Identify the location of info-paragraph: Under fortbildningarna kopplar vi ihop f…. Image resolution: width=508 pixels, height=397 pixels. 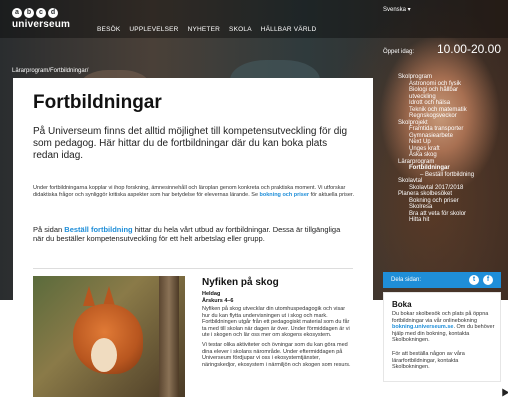
(195, 192).